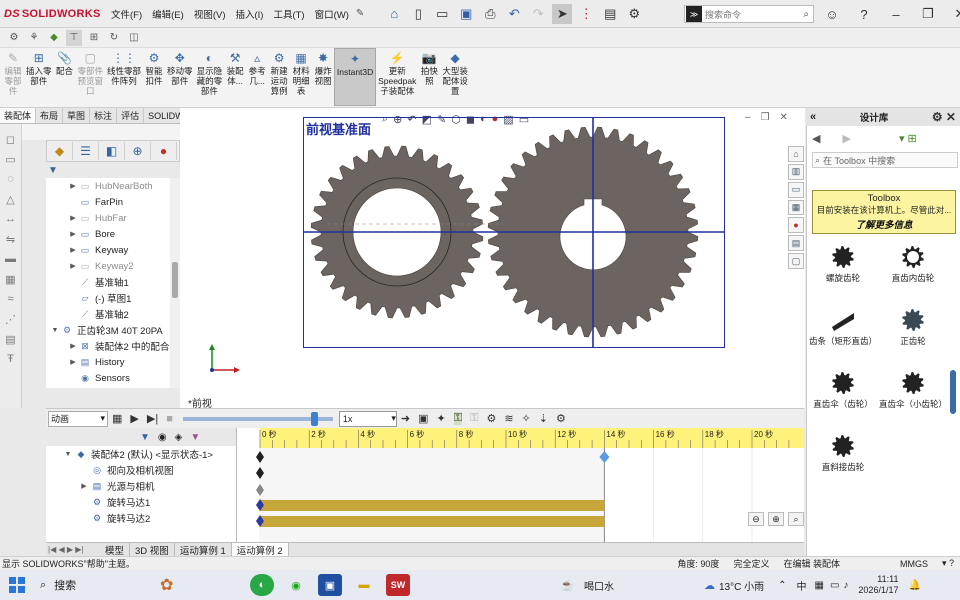 This screenshot has width=960, height=600. Describe the element at coordinates (802, 585) in the screenshot. I see `ime-indicator: 中` at that location.